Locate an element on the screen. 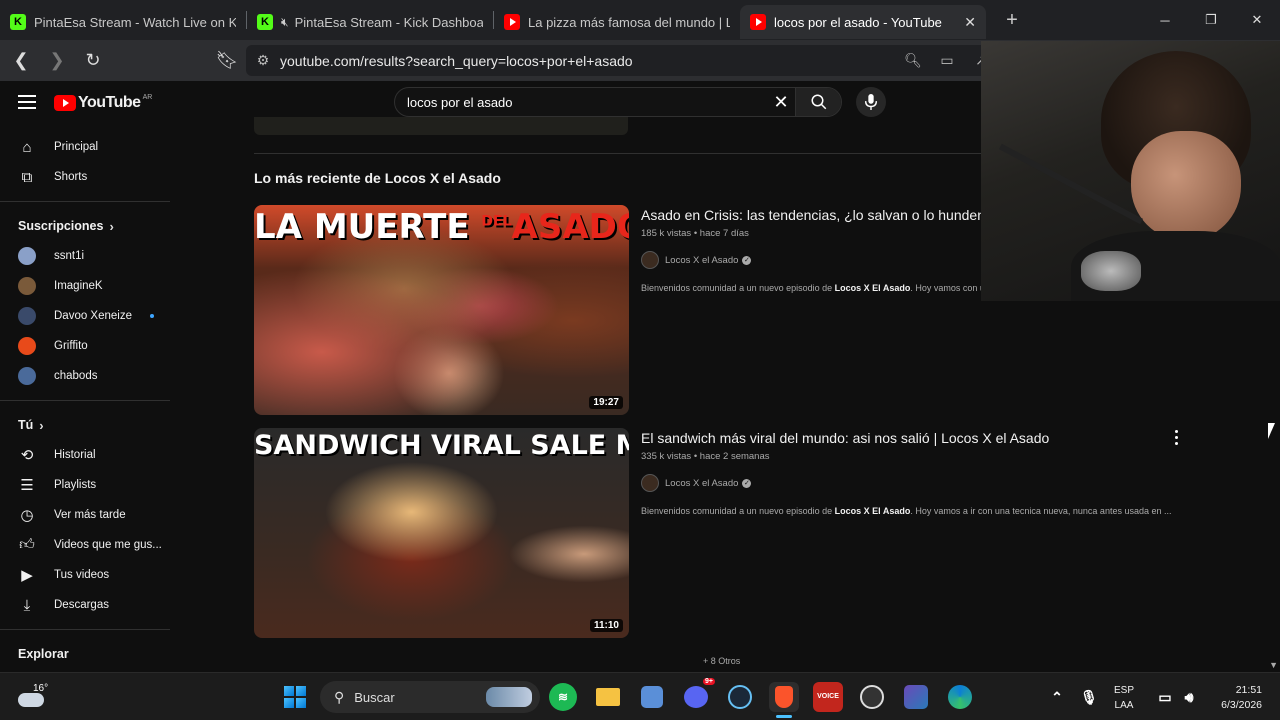 This screenshot has width=1280, height=720. video-thumbnail: SANDWICH VIRAL SALE MAL 11:10 is located at coordinates (441, 533).